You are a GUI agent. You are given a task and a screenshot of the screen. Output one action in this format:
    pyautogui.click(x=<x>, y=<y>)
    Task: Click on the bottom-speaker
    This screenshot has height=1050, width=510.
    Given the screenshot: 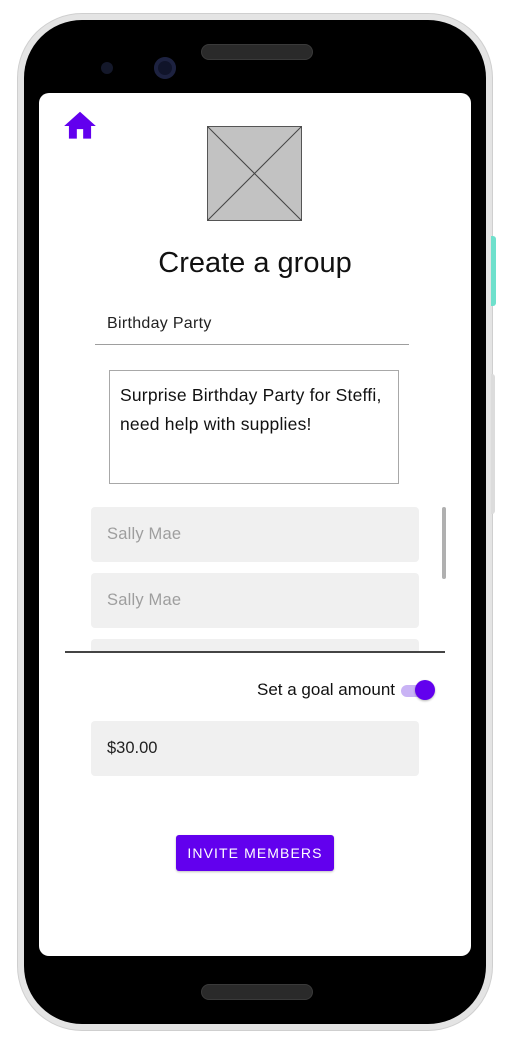 What is the action you would take?
    pyautogui.click(x=257, y=992)
    